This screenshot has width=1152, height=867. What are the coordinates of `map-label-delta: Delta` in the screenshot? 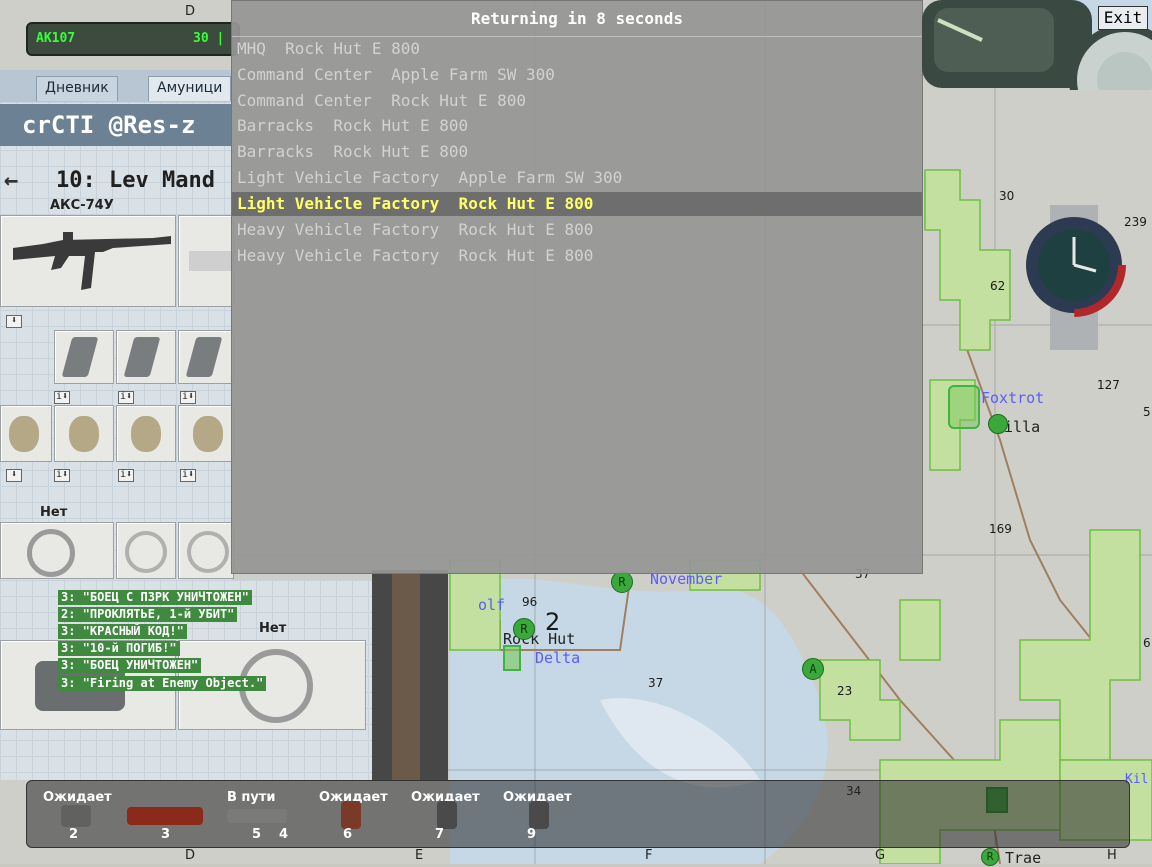 It's located at (557, 658).